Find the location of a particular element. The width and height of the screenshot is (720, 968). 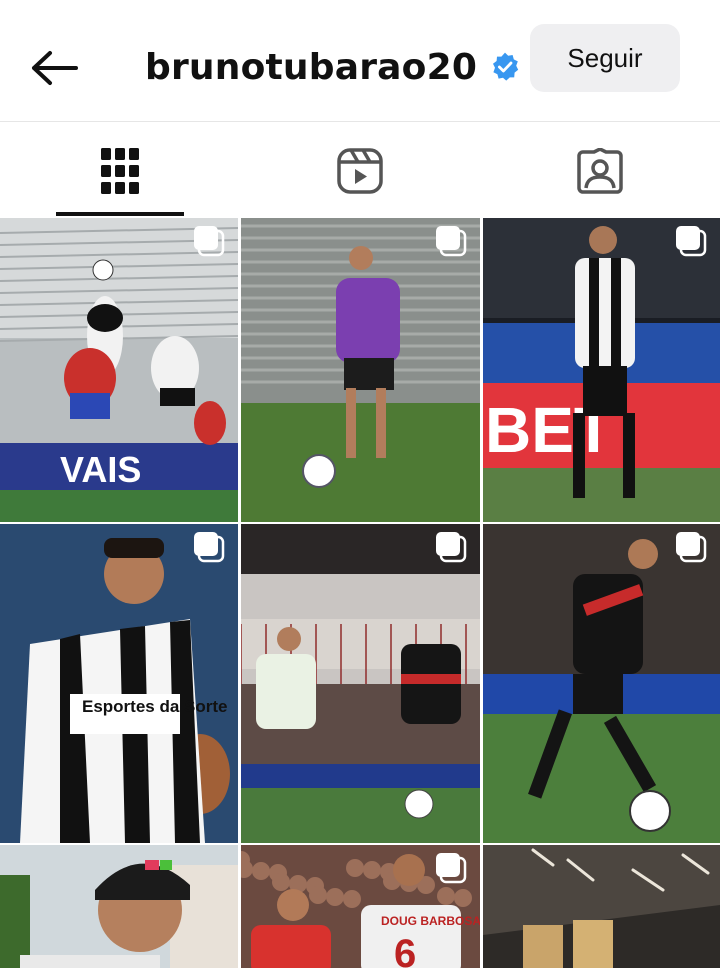

profile-title: brunotubarao20 is located at coordinates (333, 67).